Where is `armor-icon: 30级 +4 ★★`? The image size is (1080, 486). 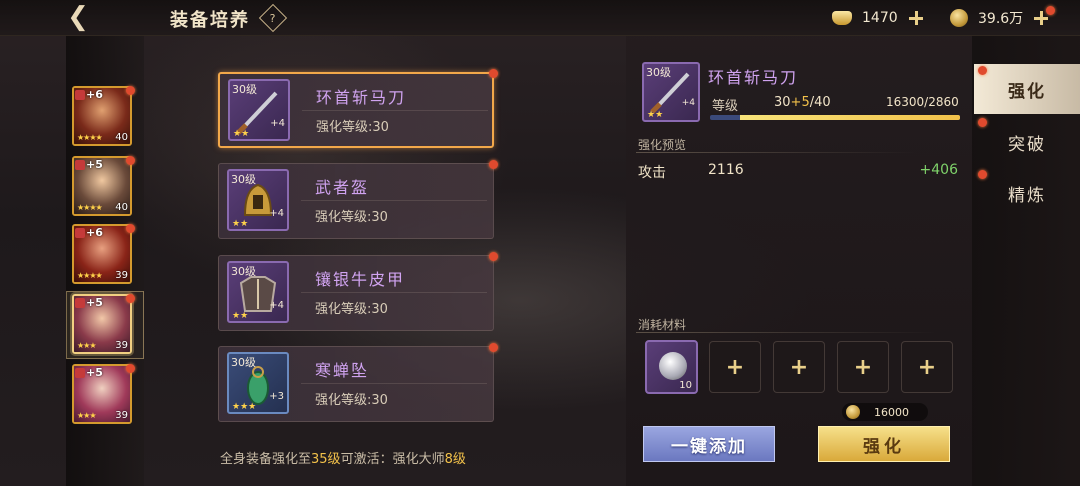
armor-icon: 30级 +4 ★★ is located at coordinates (258, 292).